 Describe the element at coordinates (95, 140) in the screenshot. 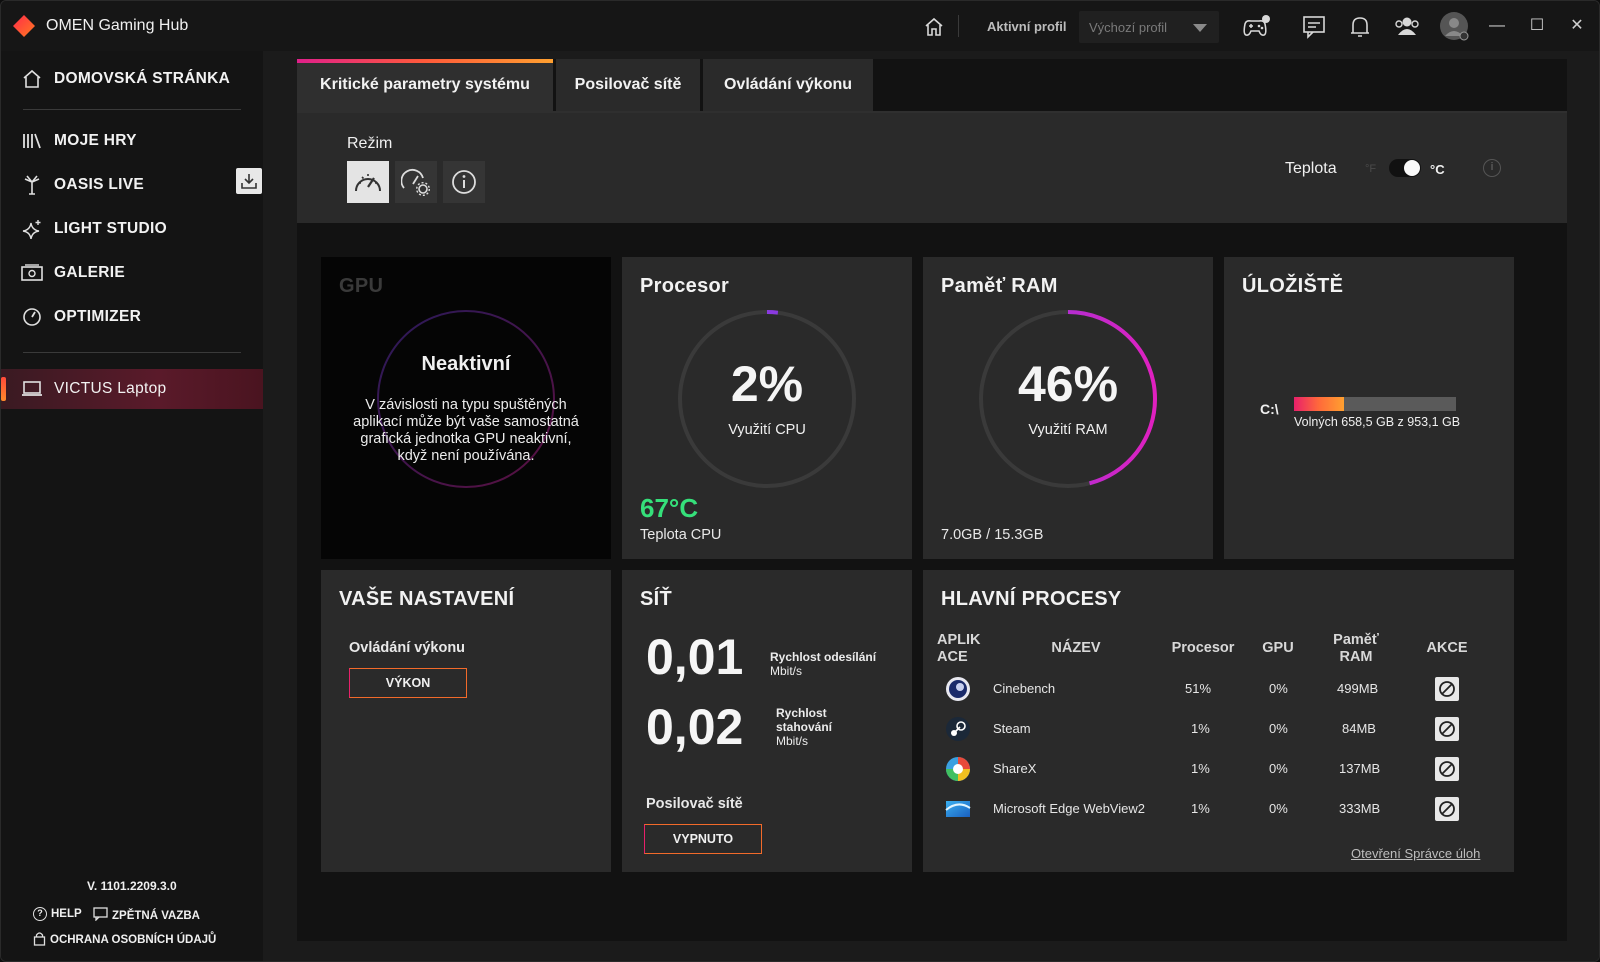

I see `sidebar-item-label: MOJE HRY` at that location.